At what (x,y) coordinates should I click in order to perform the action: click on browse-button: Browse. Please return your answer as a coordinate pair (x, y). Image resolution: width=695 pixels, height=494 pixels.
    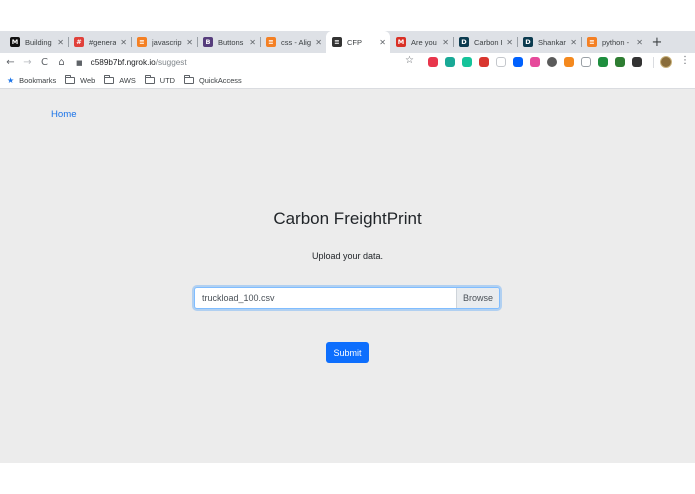
    Looking at the image, I should click on (477, 298).